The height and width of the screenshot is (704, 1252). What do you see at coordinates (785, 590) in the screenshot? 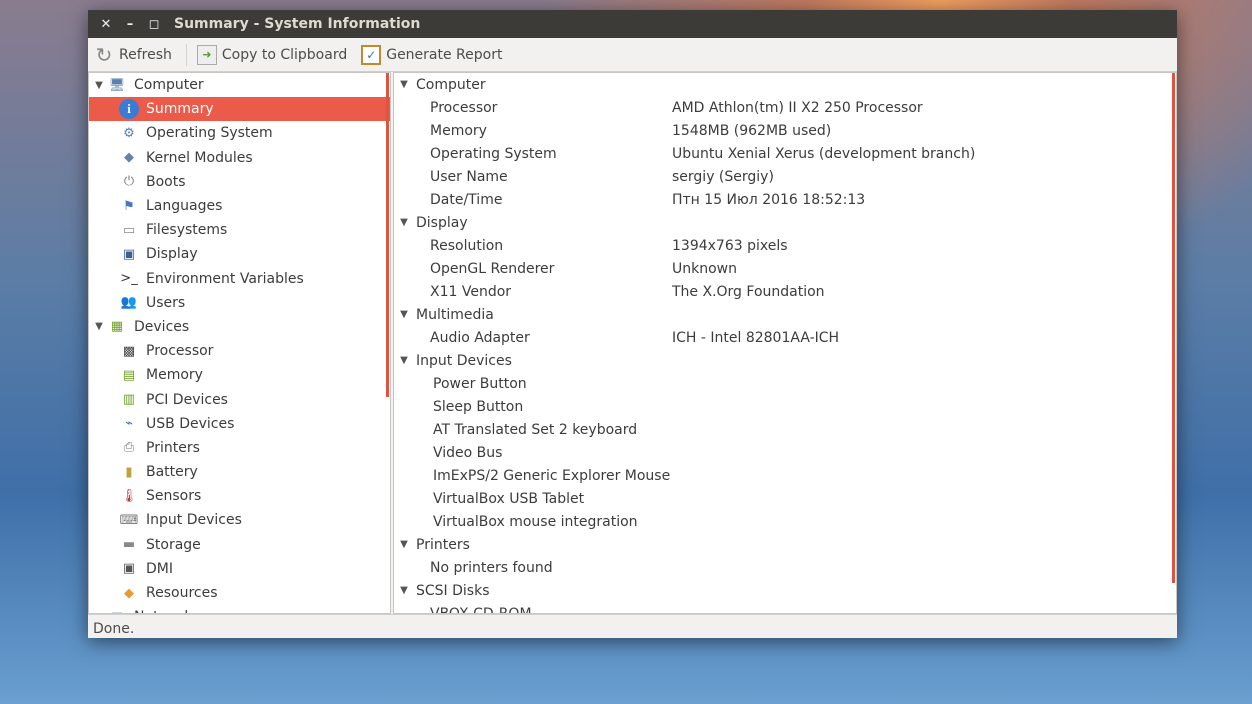
I see `section-header: ▼ SCSI Disks` at bounding box center [785, 590].